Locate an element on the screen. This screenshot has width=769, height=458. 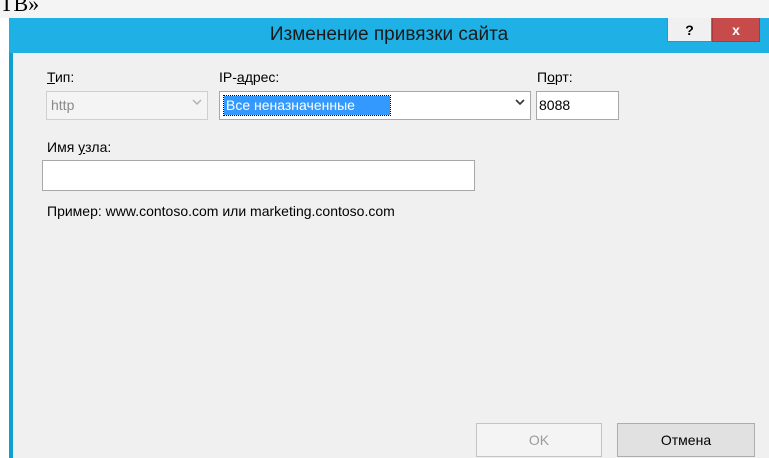
close-icon: x is located at coordinates (736, 29).